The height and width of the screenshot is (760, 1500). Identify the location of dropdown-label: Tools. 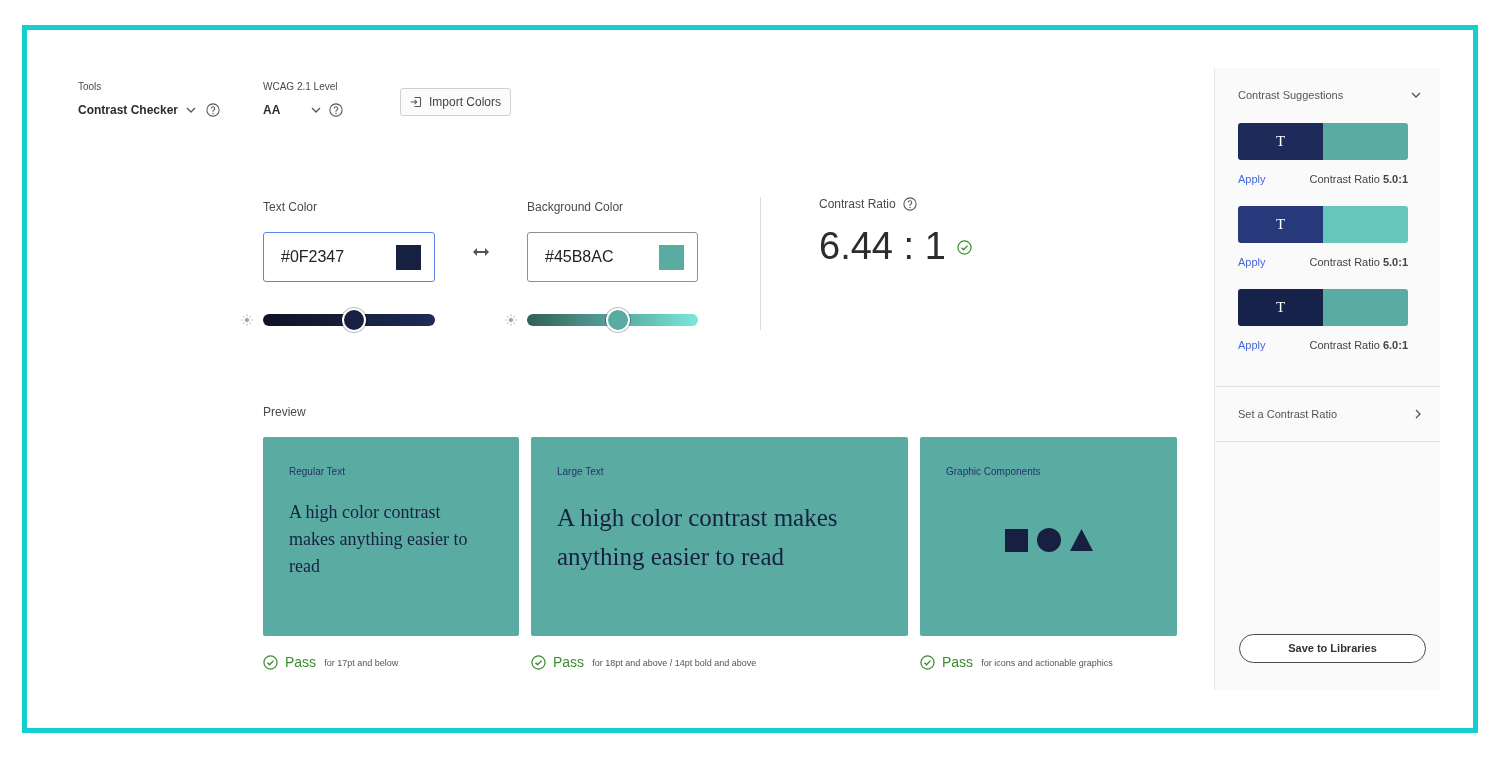
(90, 86).